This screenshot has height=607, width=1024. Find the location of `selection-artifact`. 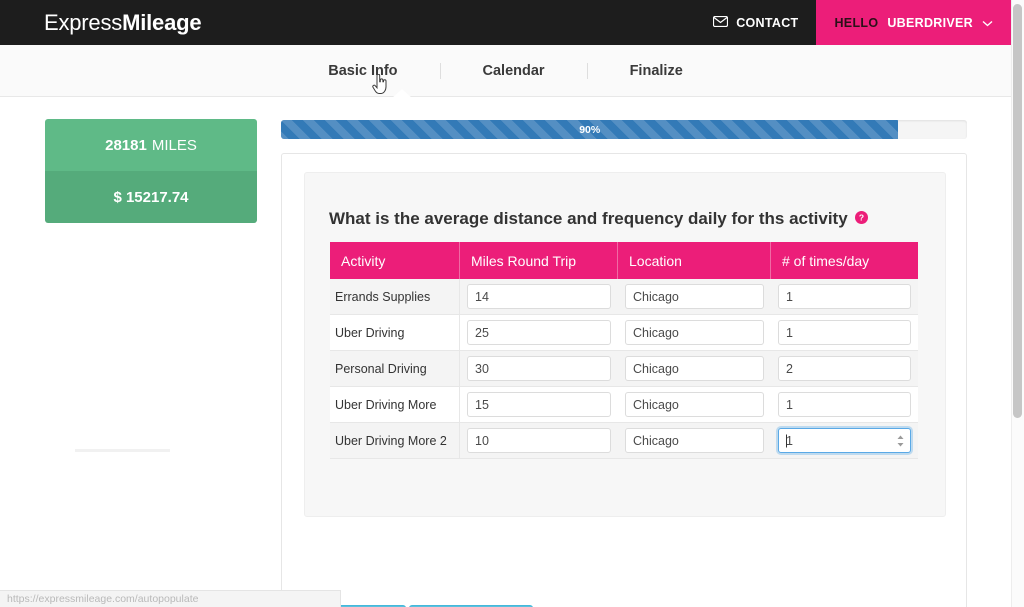

selection-artifact is located at coordinates (122, 450).